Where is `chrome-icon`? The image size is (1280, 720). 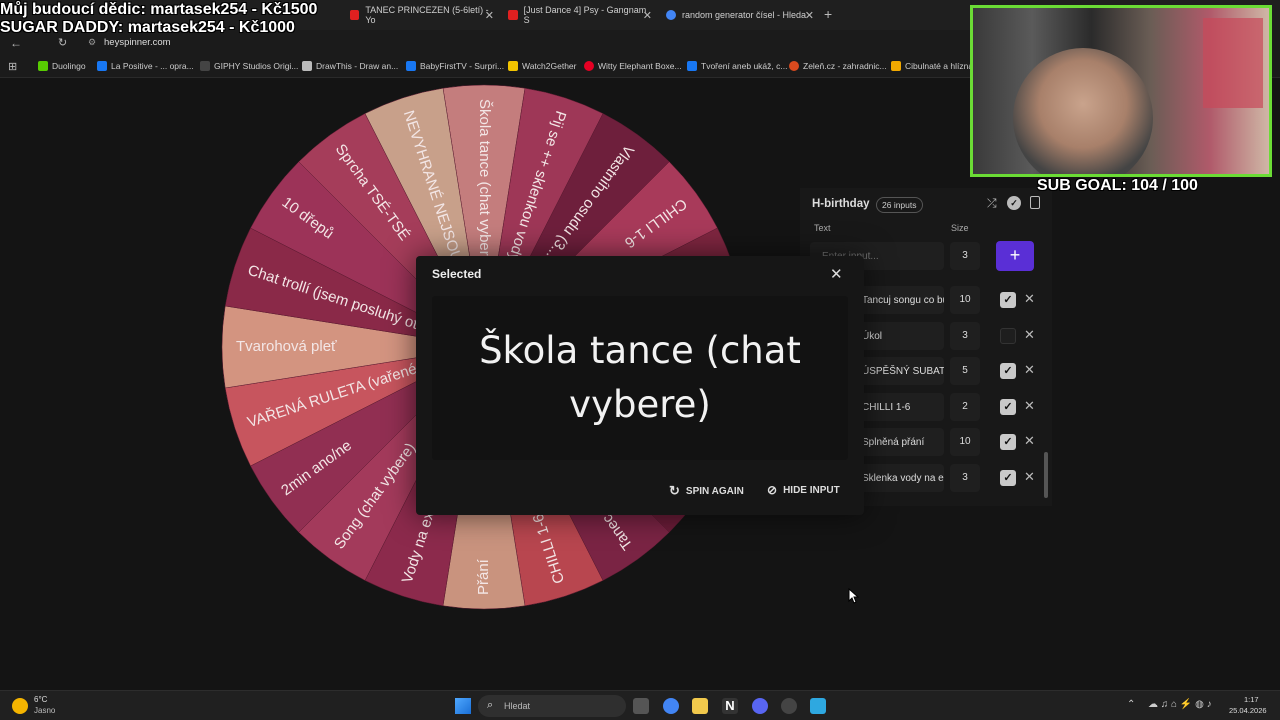 chrome-icon is located at coordinates (671, 706).